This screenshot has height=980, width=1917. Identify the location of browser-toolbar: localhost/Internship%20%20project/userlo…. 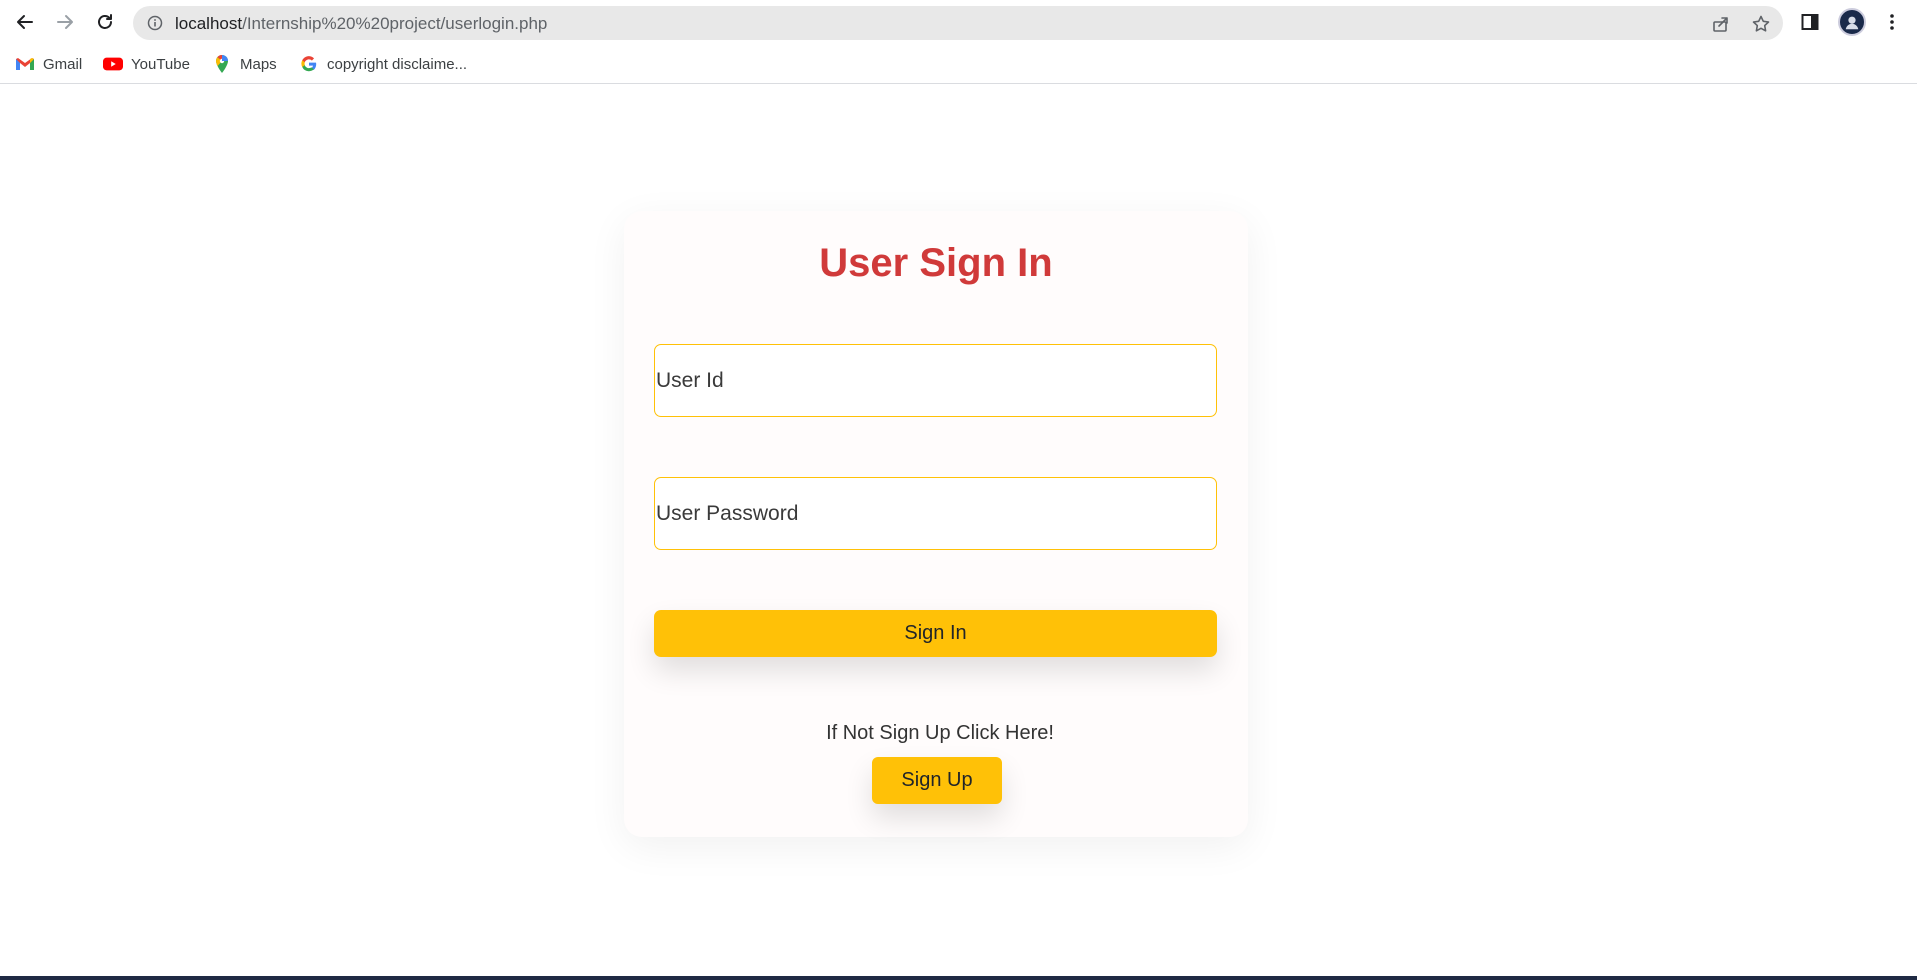
(958, 22).